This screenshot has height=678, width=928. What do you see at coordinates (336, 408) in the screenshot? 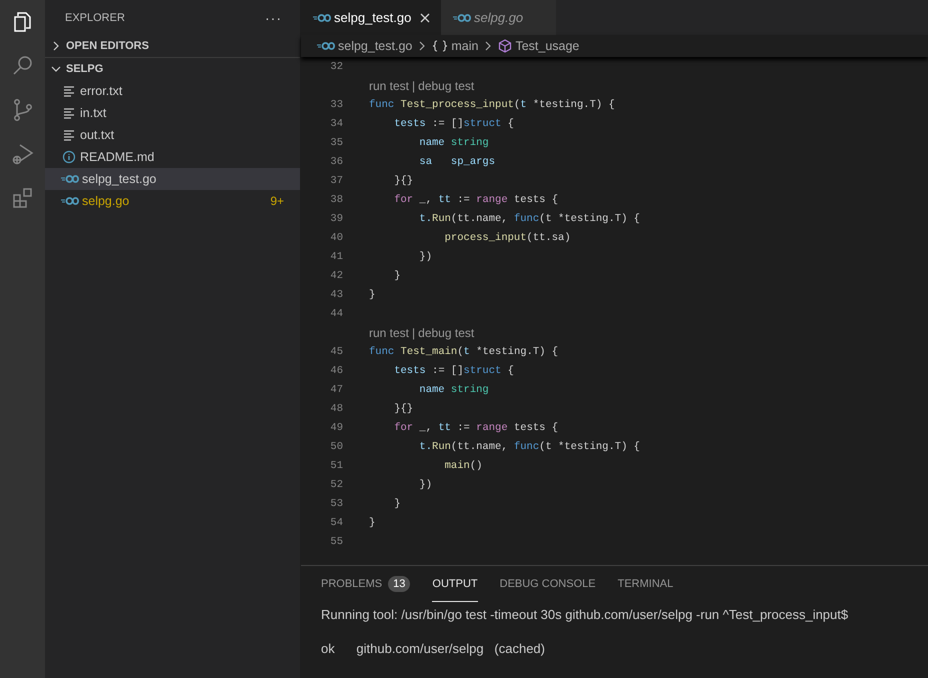
I see `line-number: 48` at bounding box center [336, 408].